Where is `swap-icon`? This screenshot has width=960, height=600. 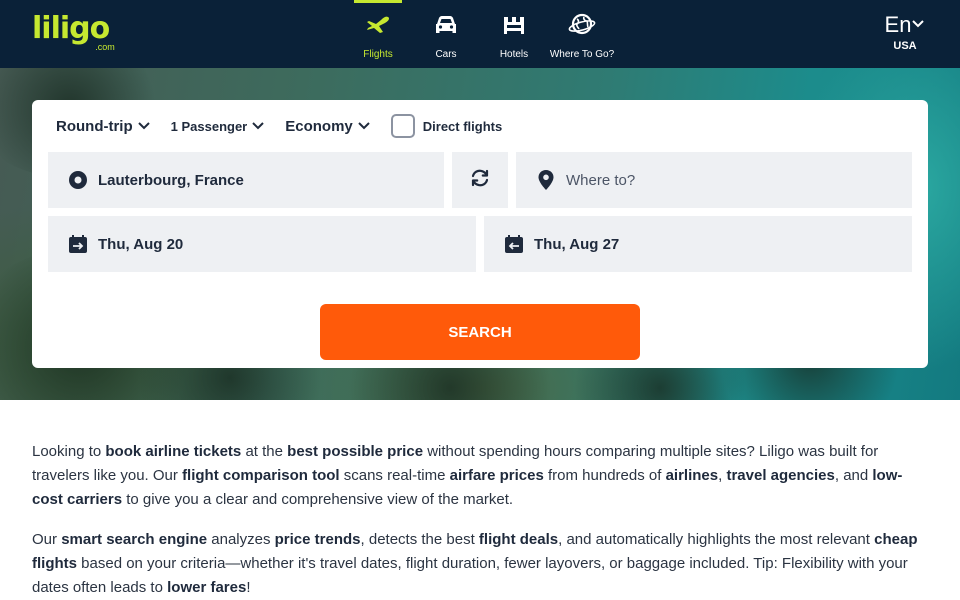
swap-icon is located at coordinates (480, 180).